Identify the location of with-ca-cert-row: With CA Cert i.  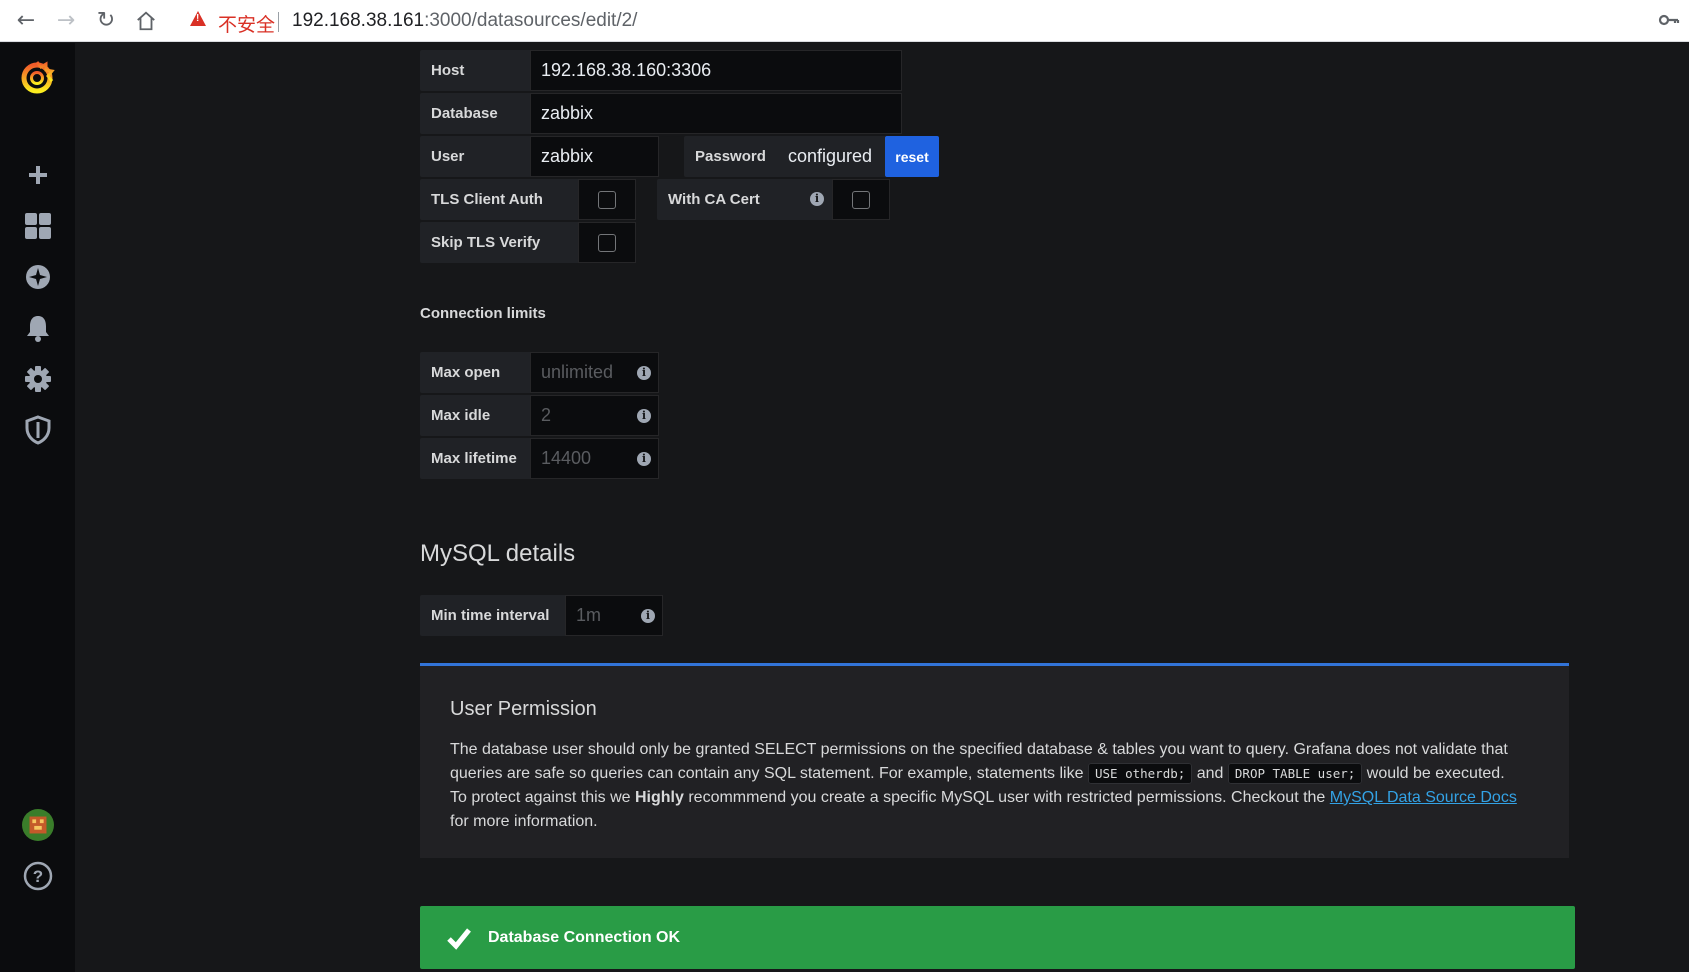
(773, 199).